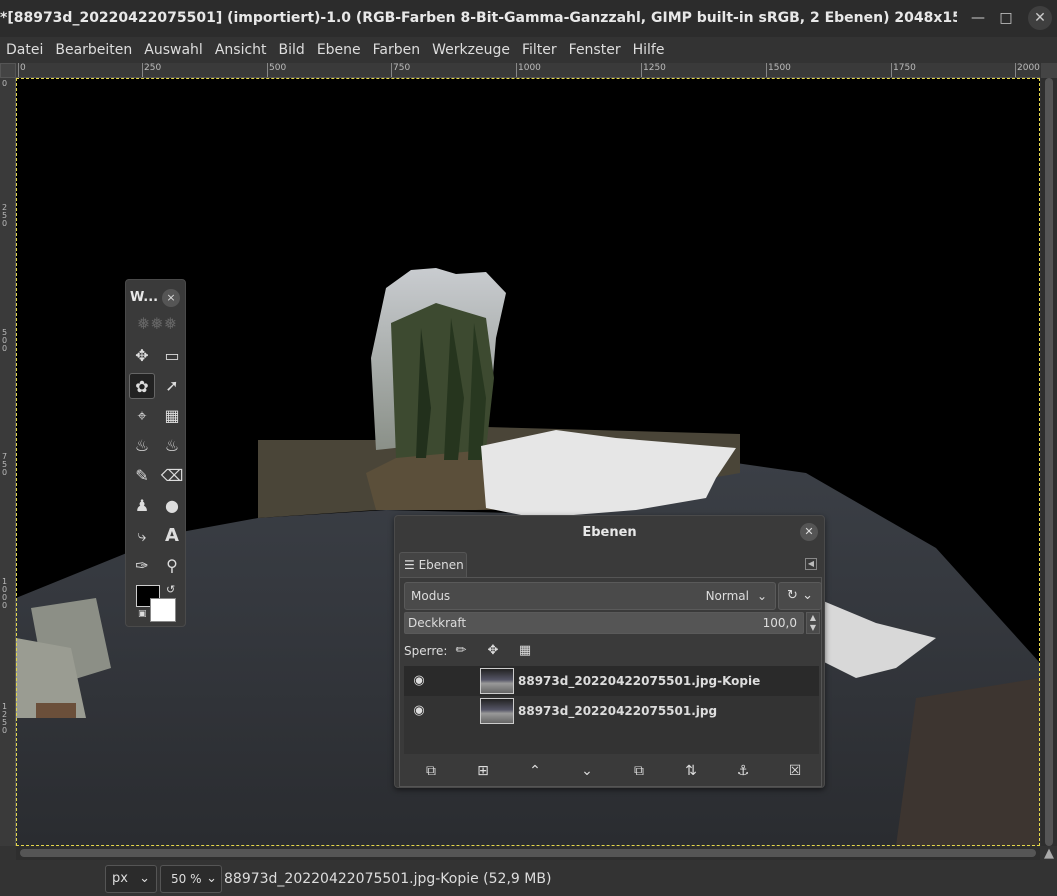 The image size is (1057, 896). Describe the element at coordinates (172, 566) in the screenshot. I see `zoom-icon: ⚲` at that location.